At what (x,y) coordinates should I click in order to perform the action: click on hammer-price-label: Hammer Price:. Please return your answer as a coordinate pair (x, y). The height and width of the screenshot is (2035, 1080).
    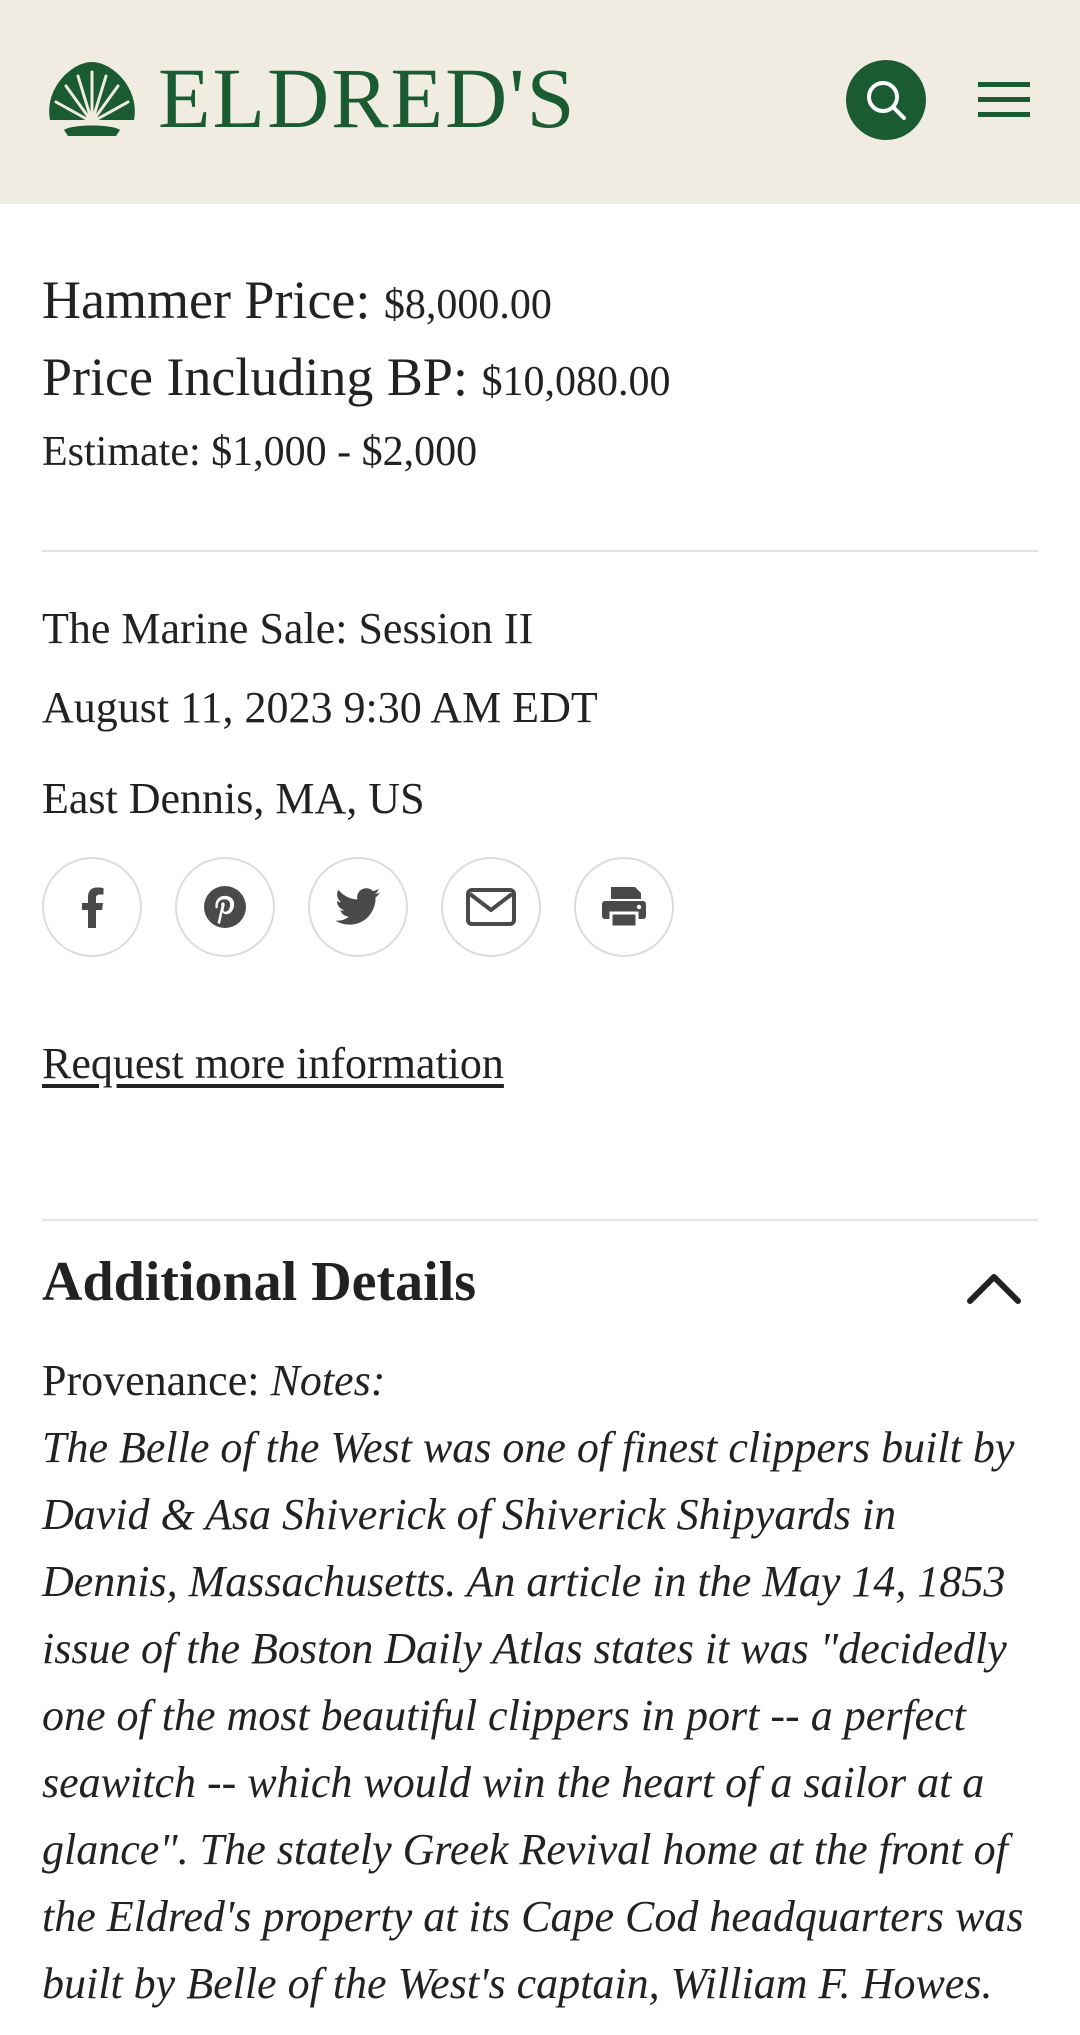
    Looking at the image, I should click on (206, 300).